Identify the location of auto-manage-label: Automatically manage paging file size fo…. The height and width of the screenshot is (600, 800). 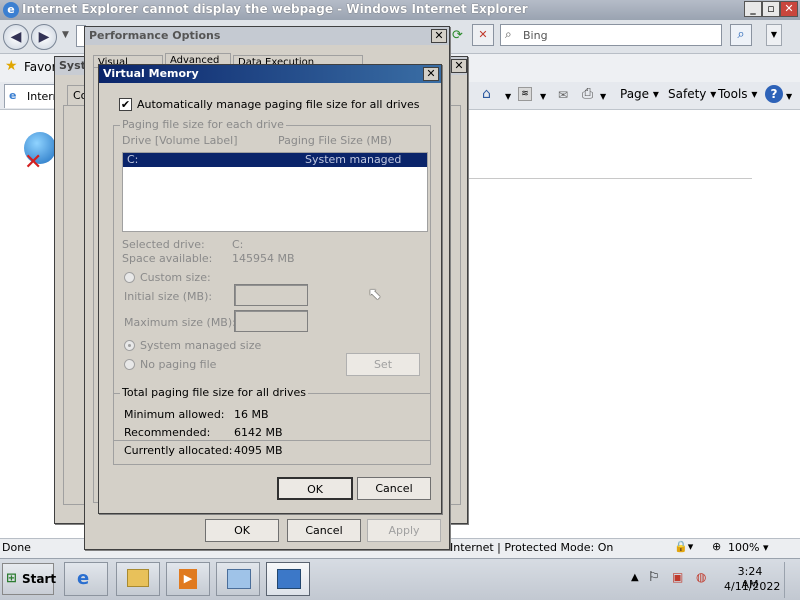
(278, 104).